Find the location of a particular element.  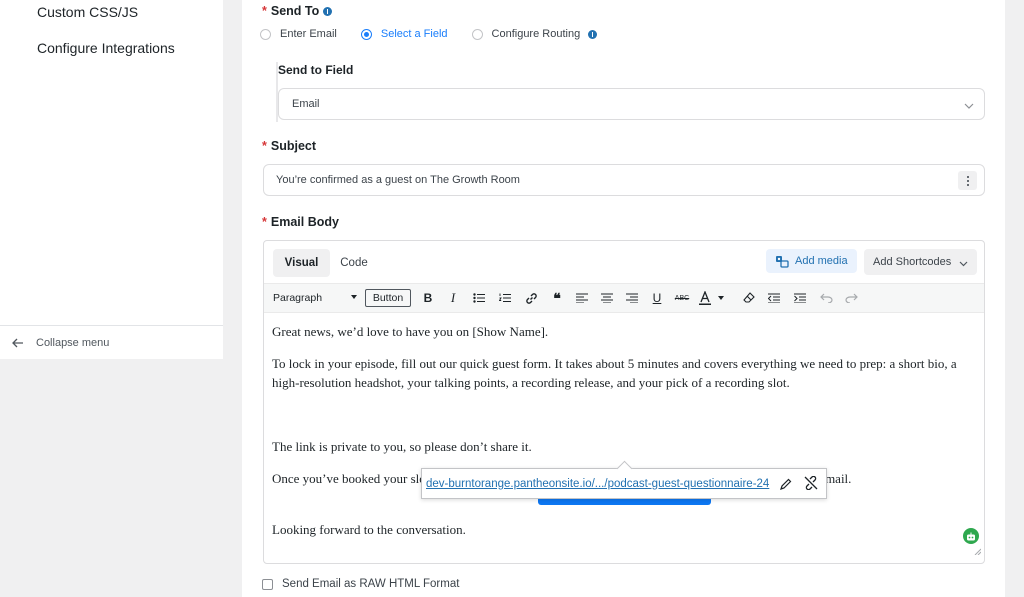

subject-label: * Subject is located at coordinates (289, 146).